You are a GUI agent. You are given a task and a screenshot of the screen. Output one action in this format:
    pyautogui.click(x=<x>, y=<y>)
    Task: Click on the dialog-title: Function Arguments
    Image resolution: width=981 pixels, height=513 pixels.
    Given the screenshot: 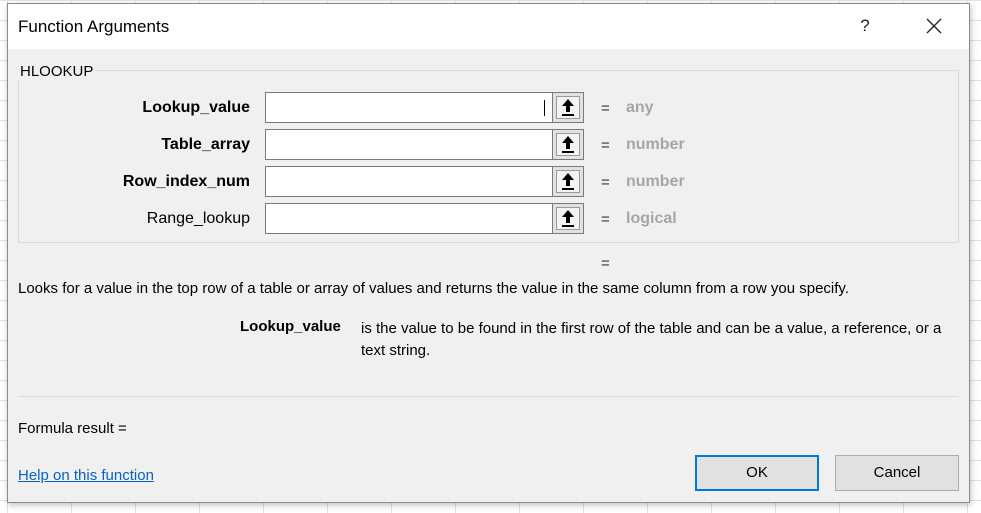 What is the action you would take?
    pyautogui.click(x=94, y=26)
    